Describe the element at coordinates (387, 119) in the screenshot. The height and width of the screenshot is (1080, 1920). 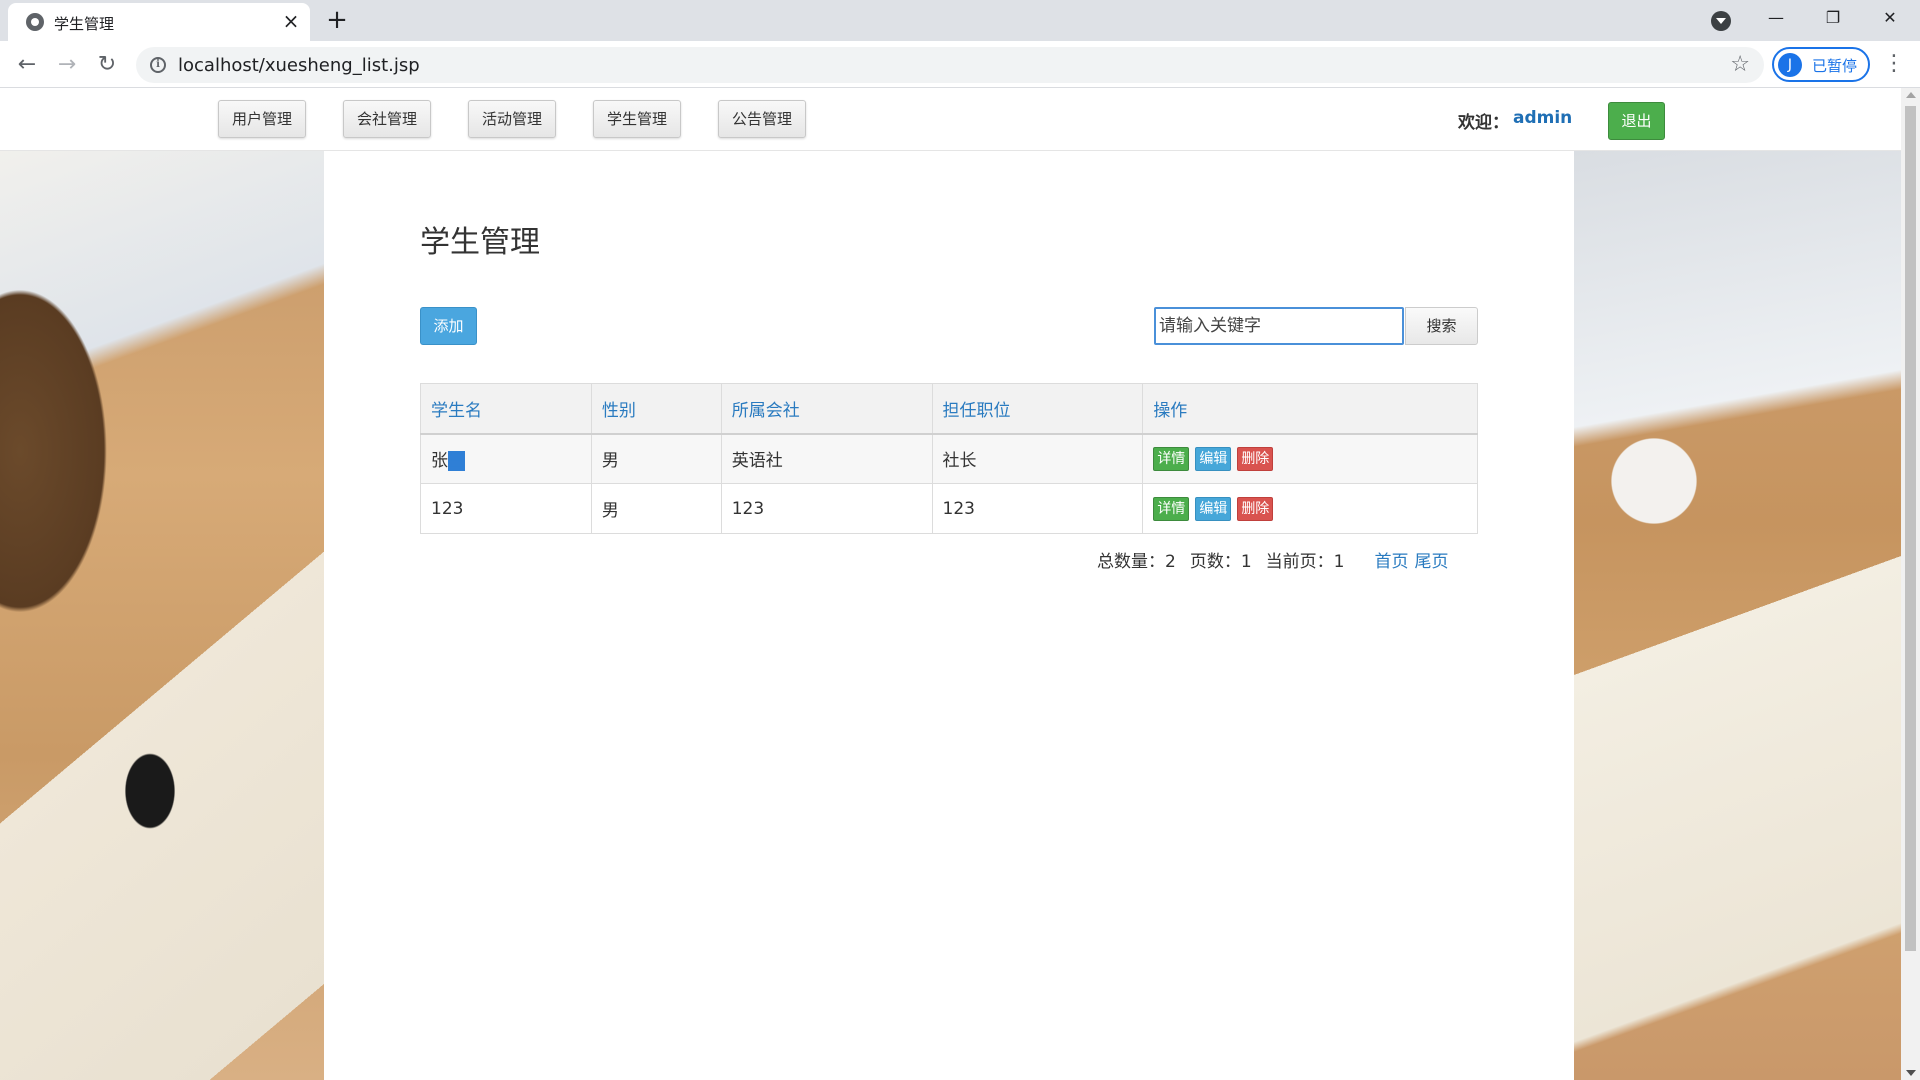
I see `nav-club-management: 会社管理` at that location.